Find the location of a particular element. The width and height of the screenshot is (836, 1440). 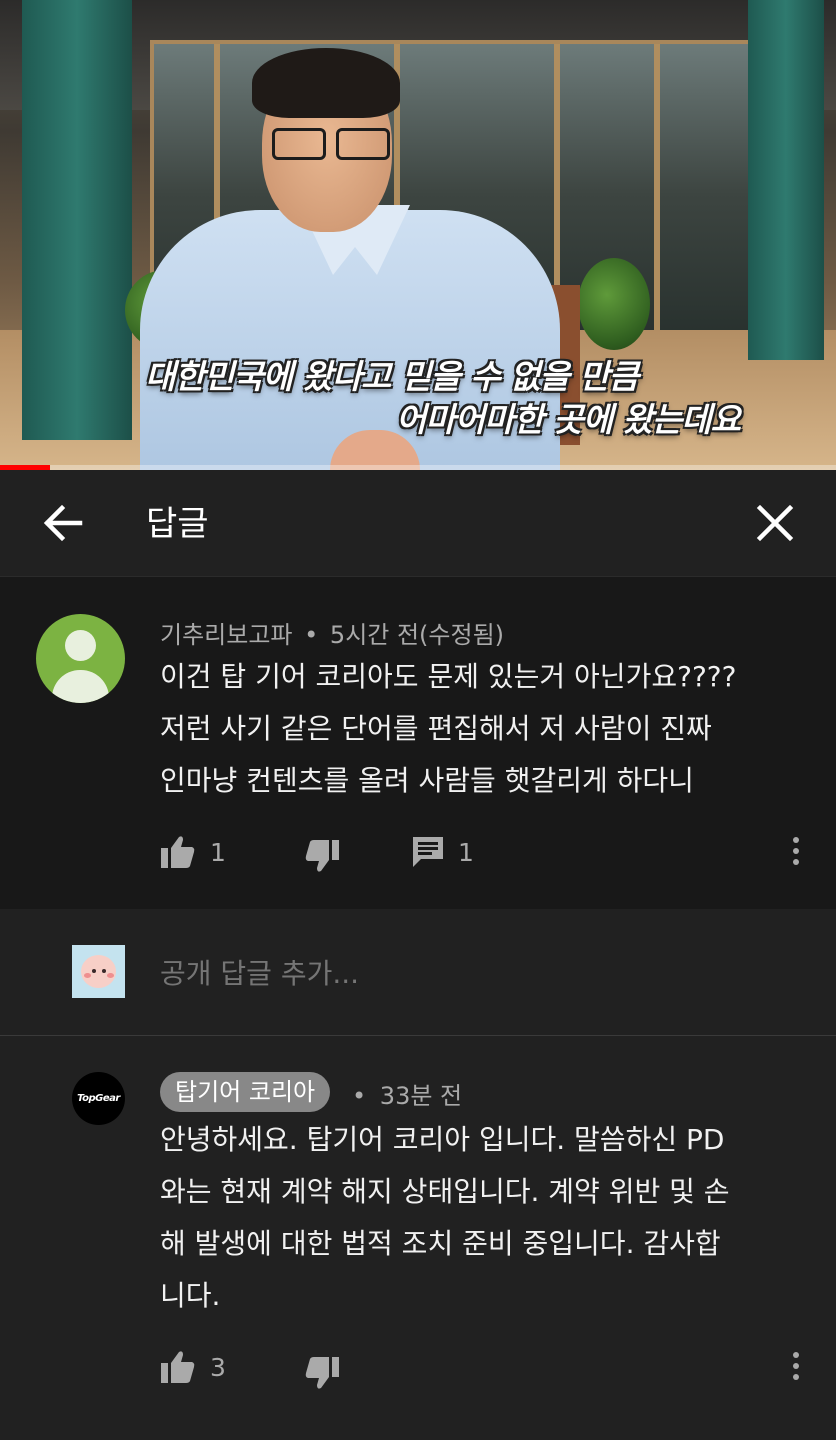

comment-line: 이건 탑 기어 코리아도 문제 있는거 아닌가요???? is located at coordinates (448, 676).